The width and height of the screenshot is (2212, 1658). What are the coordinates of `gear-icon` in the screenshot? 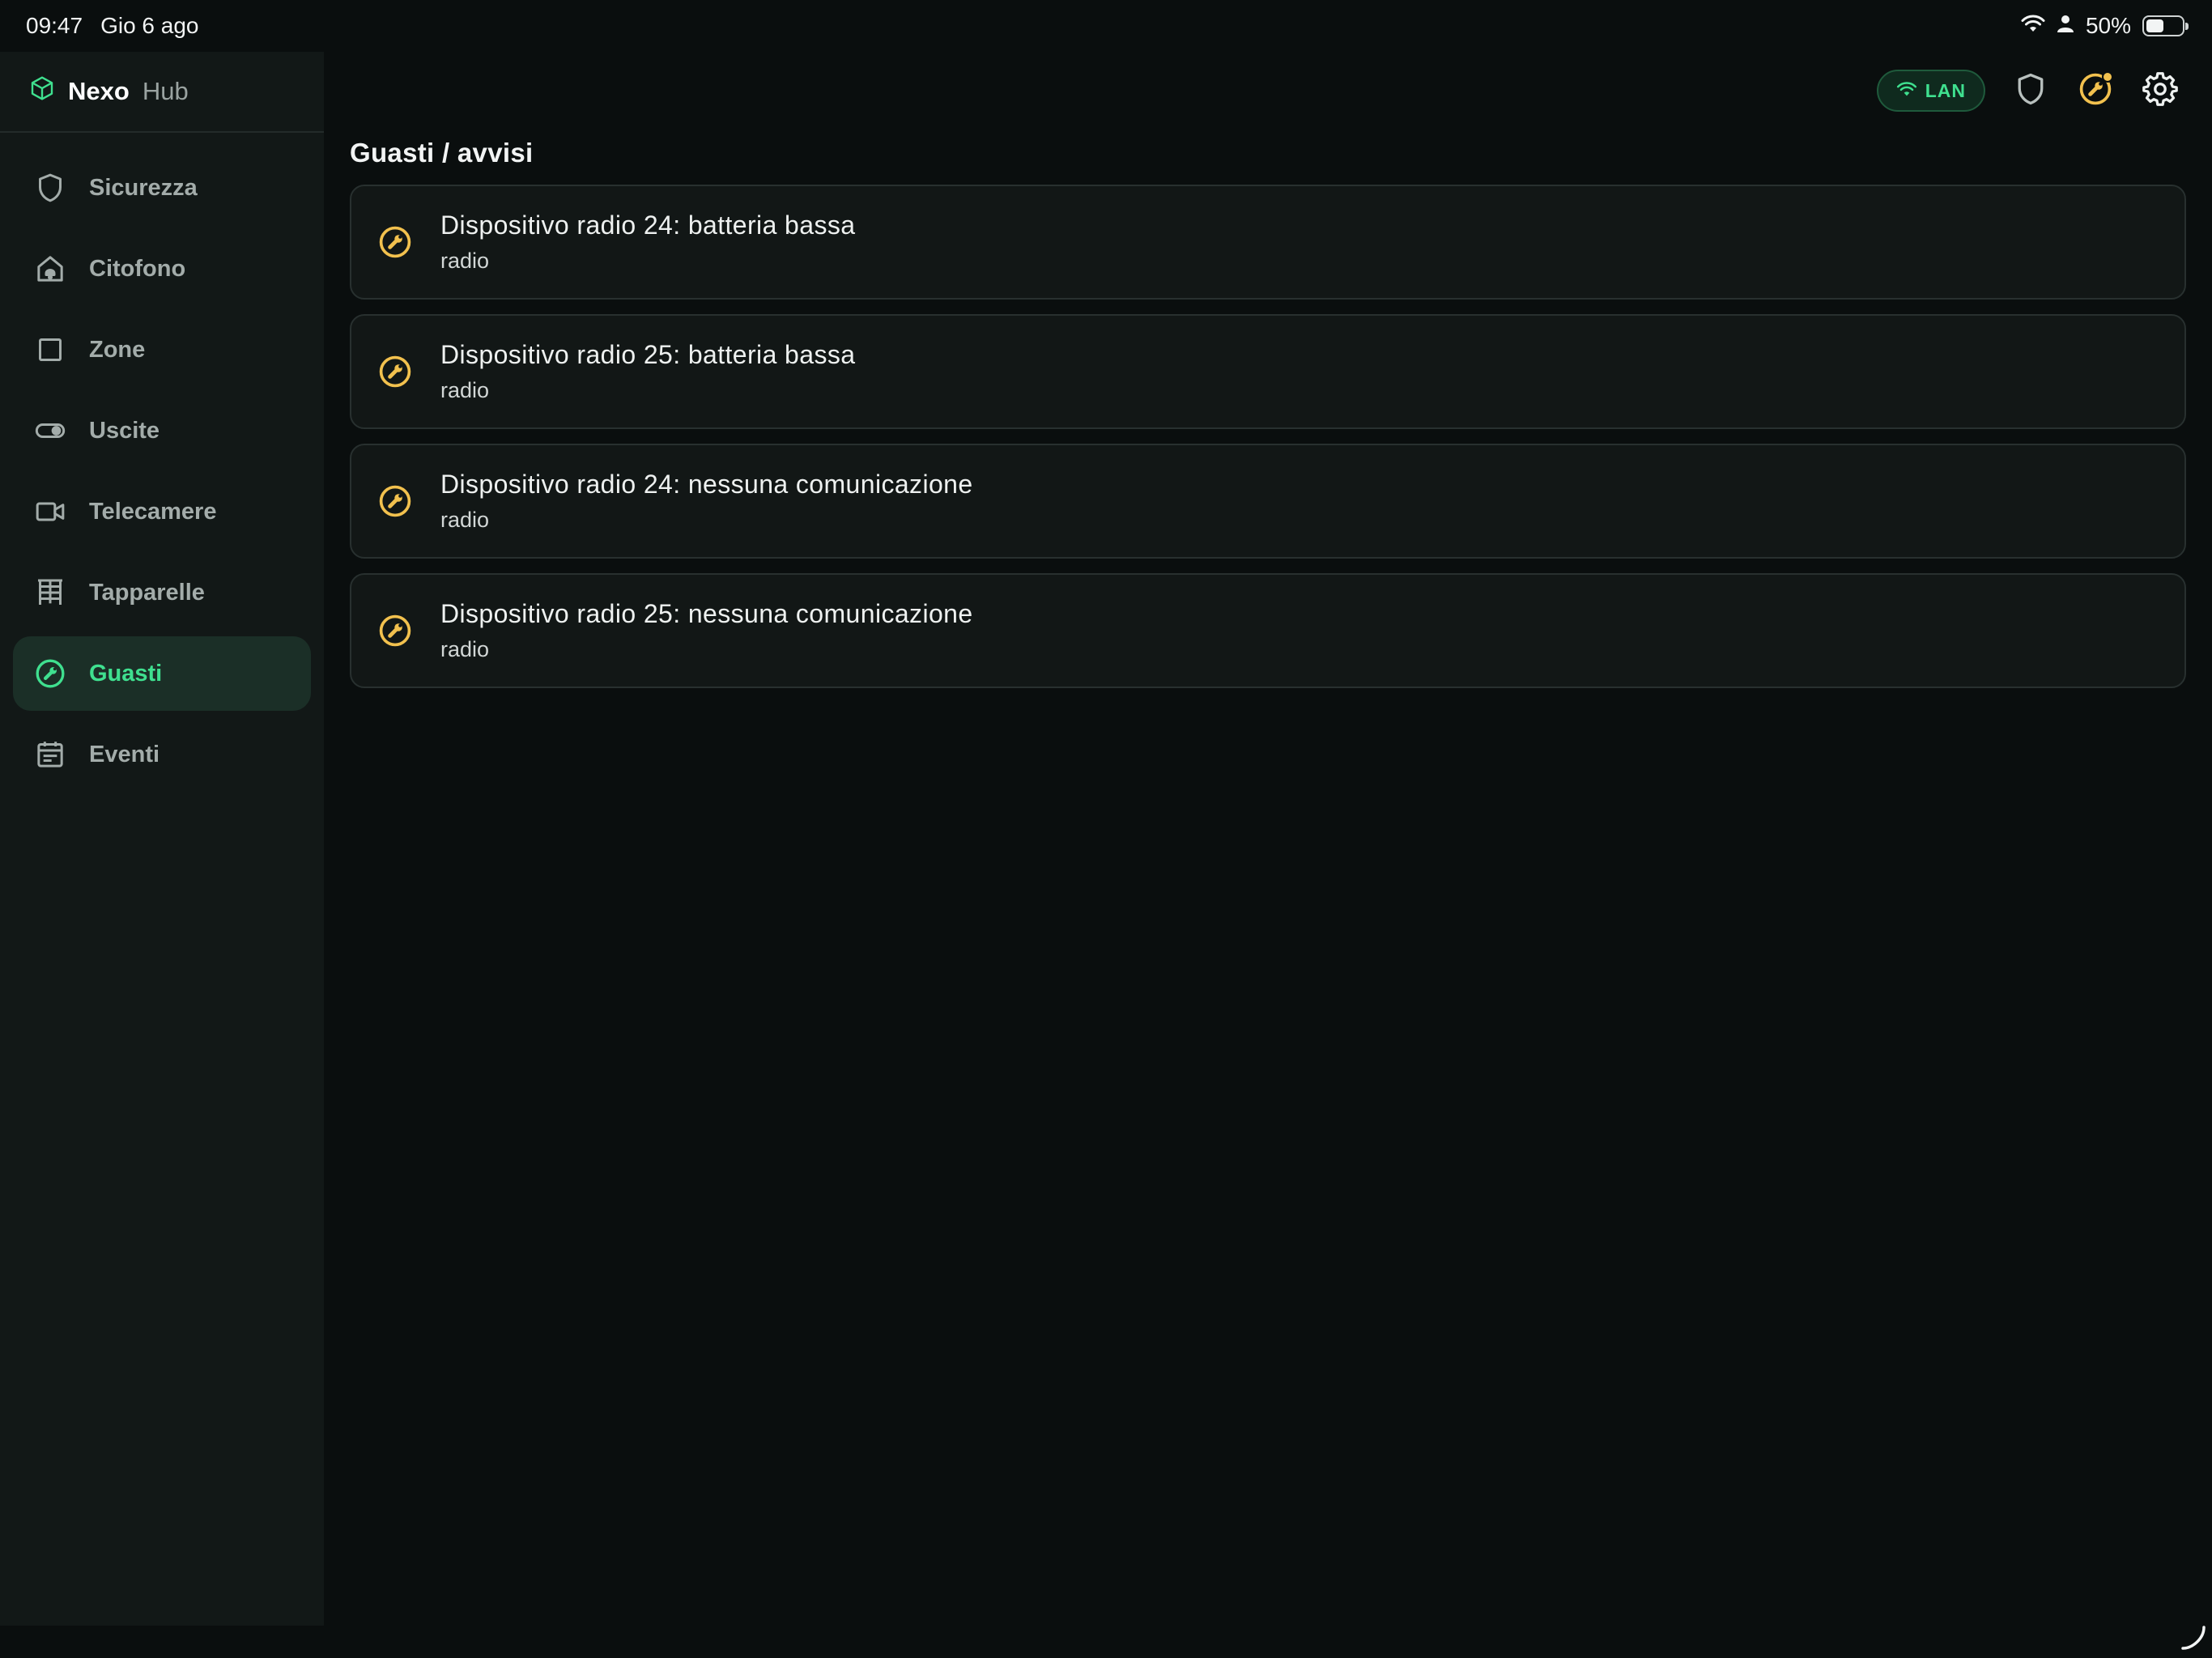 It's located at (2160, 91).